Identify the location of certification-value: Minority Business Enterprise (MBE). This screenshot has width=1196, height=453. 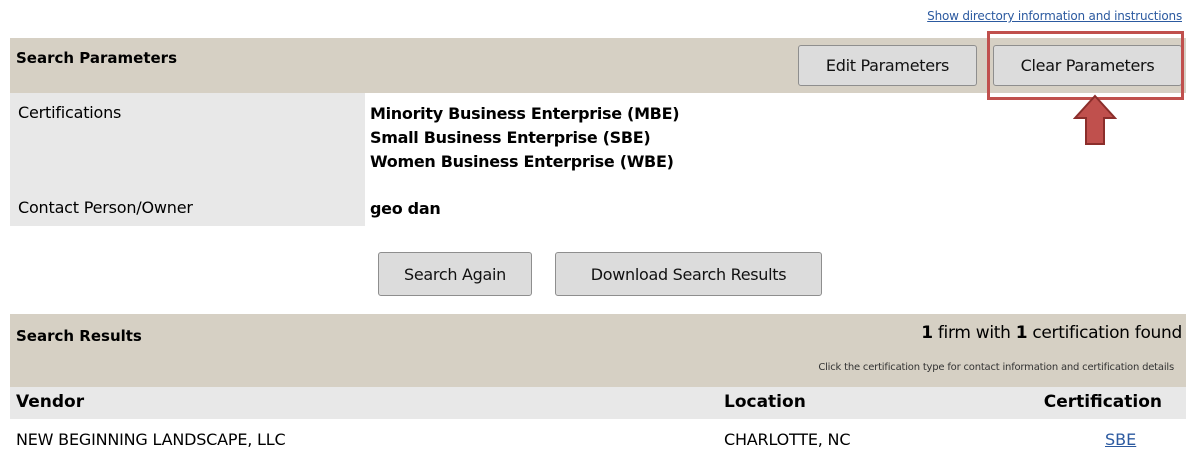
(525, 113).